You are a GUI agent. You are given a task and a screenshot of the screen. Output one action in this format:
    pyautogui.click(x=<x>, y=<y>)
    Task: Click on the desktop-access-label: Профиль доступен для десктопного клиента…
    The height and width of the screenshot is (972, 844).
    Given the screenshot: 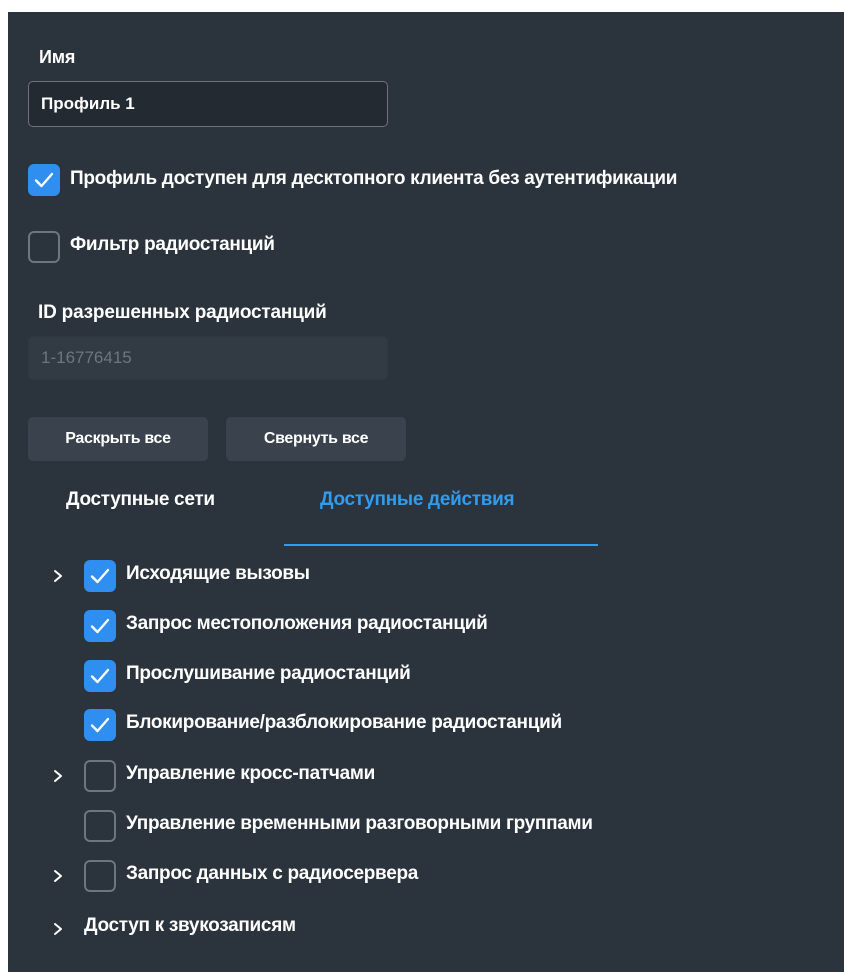 What is the action you would take?
    pyautogui.click(x=374, y=178)
    